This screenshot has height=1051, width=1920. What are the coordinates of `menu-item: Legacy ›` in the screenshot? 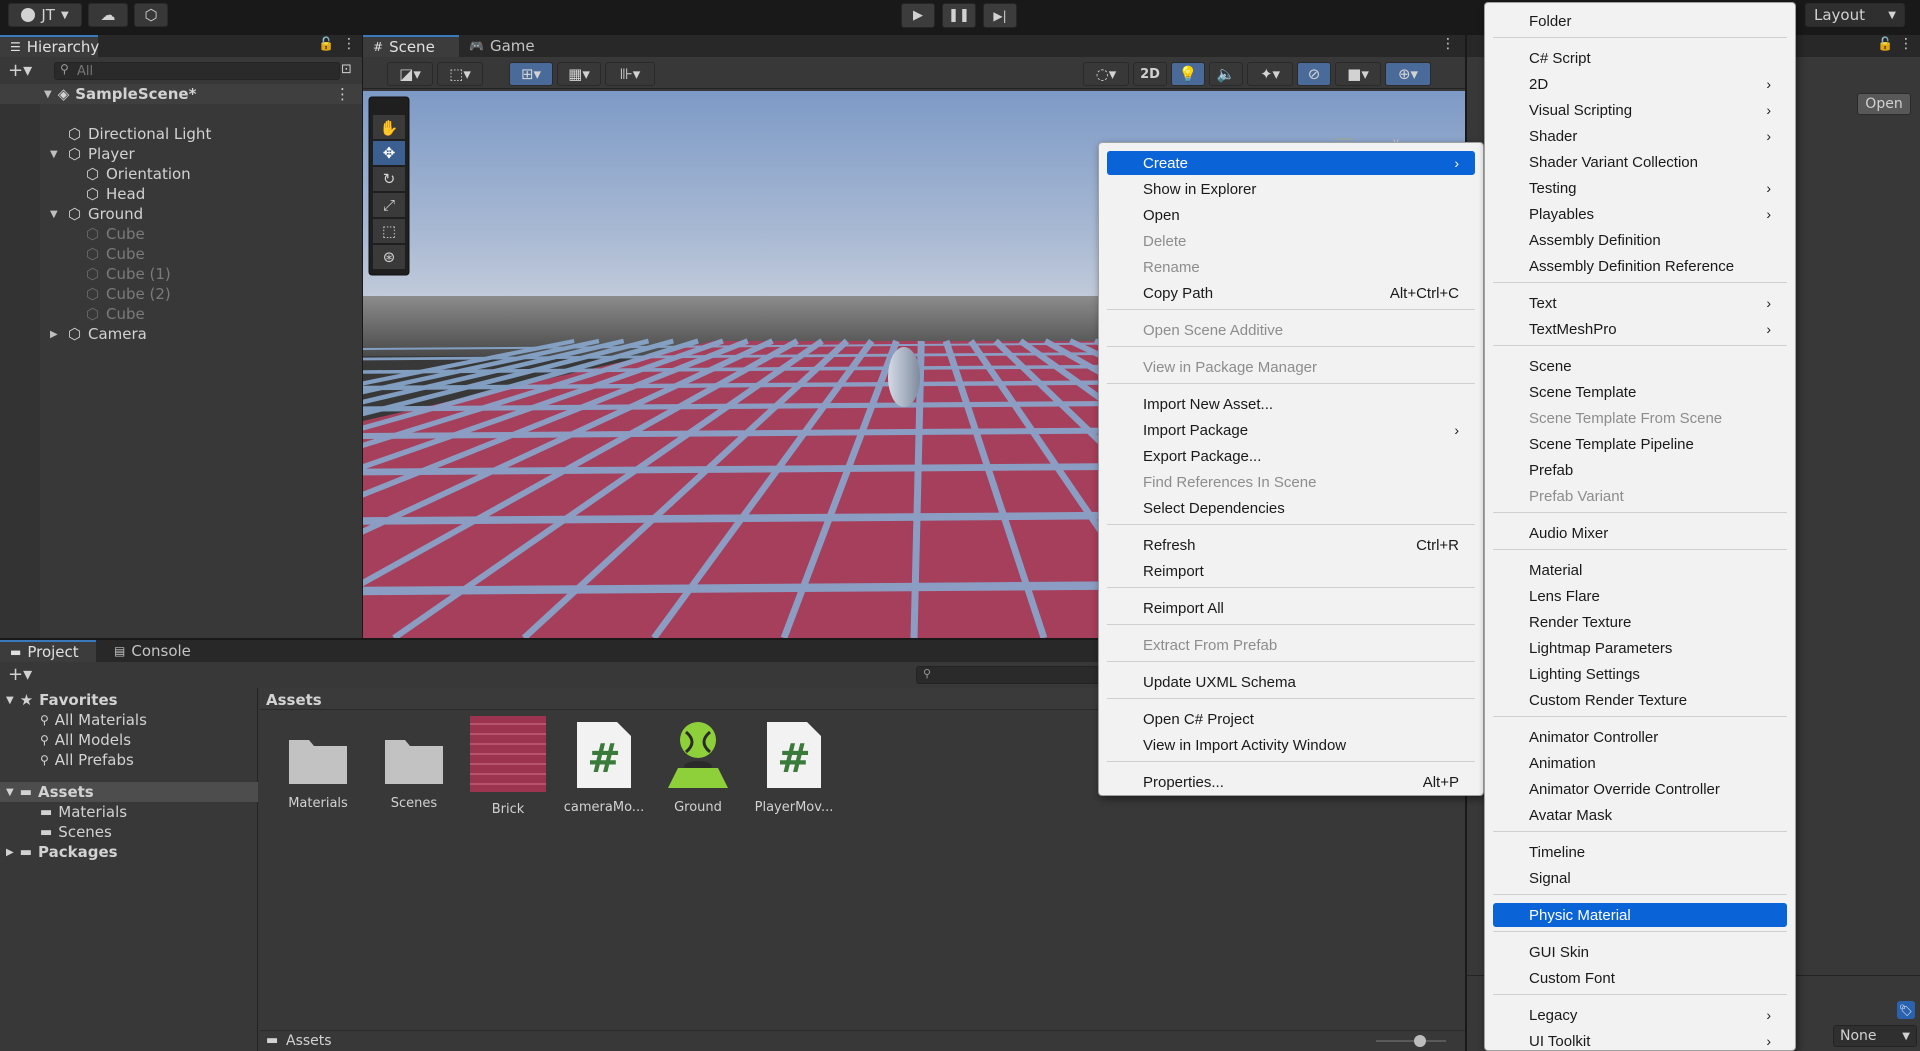 It's located at (1640, 1015).